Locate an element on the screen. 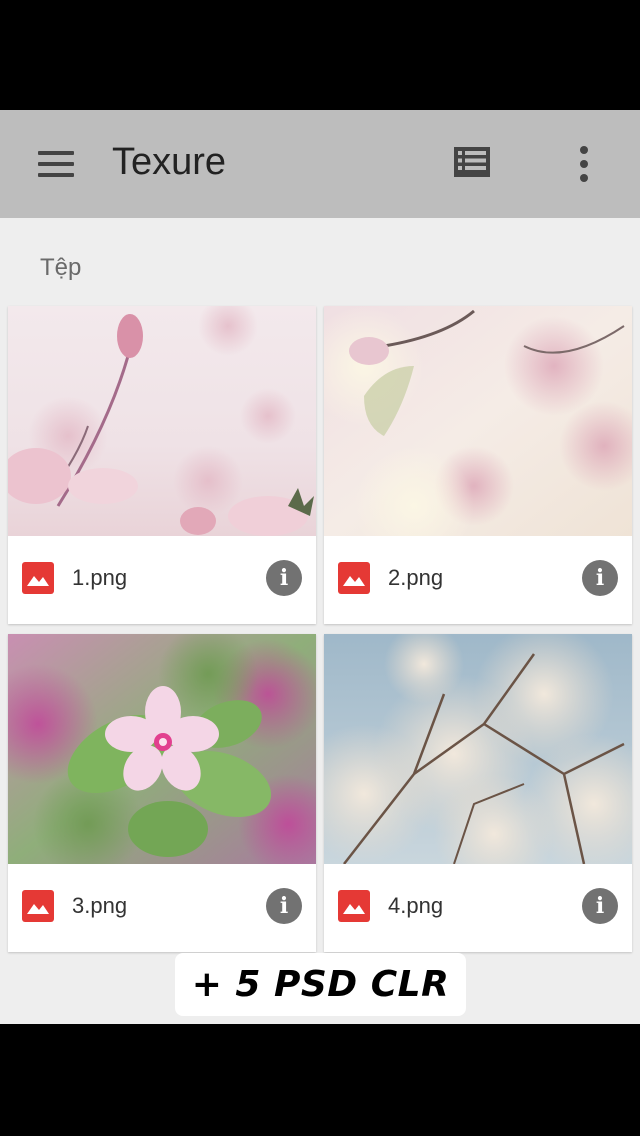 Image resolution: width=640 pixels, height=1136 pixels. thumbnail-blossom-branch is located at coordinates (478, 421).